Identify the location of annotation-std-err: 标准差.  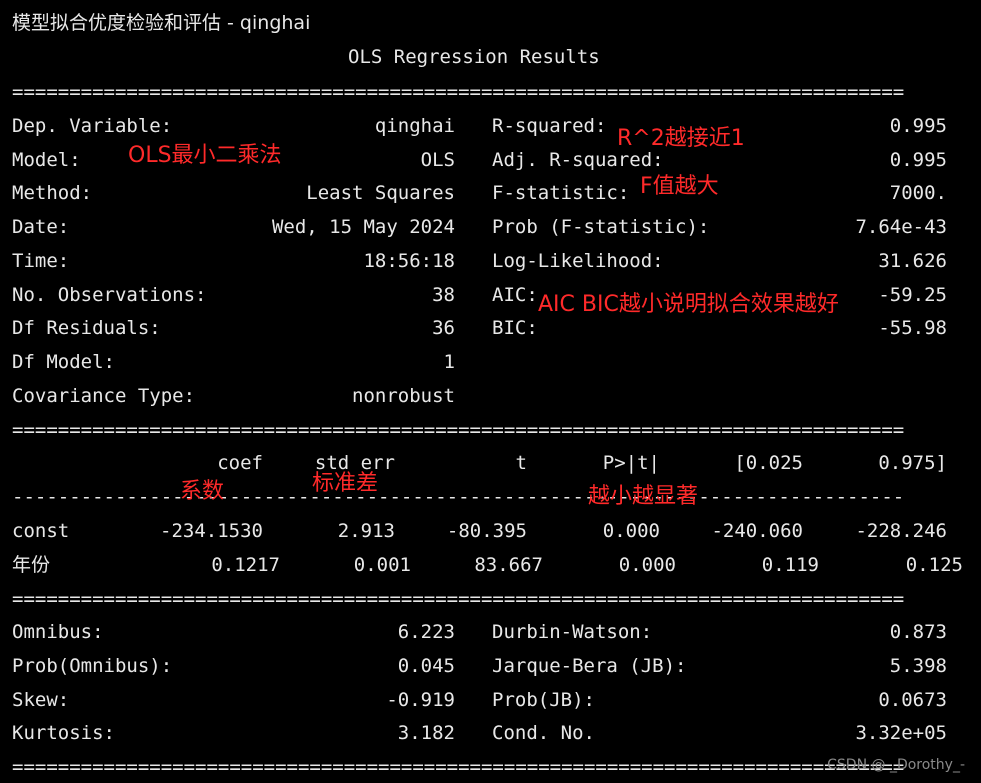
(345, 483).